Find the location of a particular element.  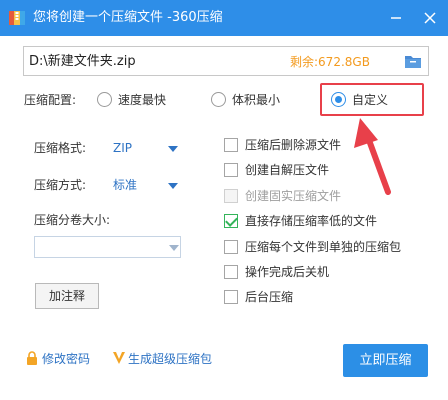

checkbox-separate-archives-label: 压缩每个文件到单独的压缩包 is located at coordinates (323, 247).